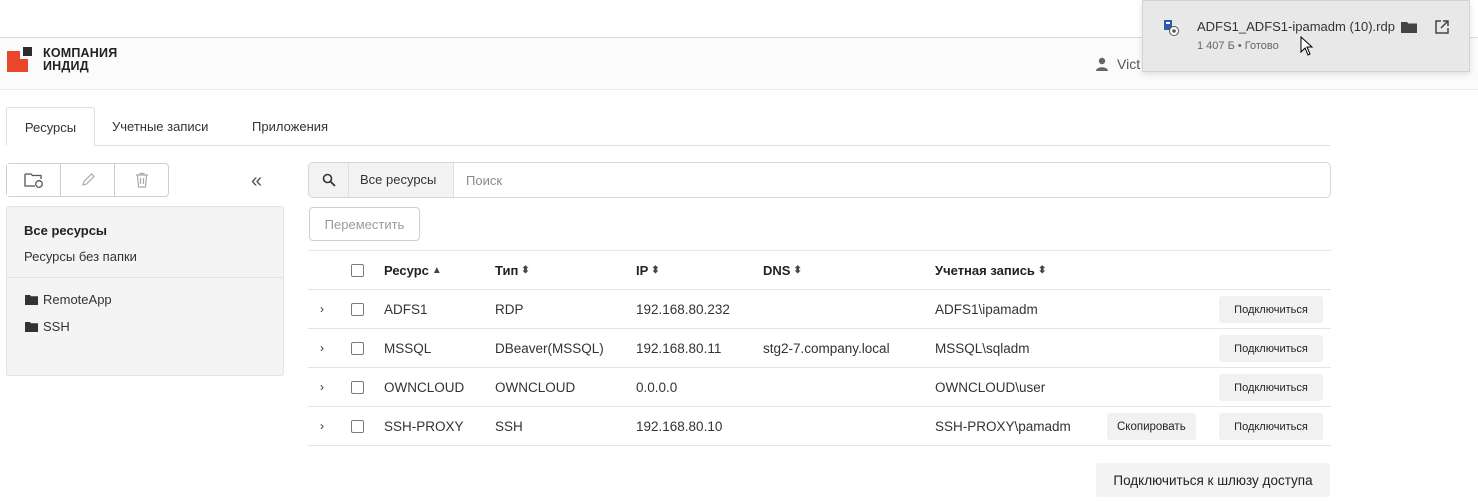 This screenshot has height=501, width=1478. I want to click on rdp-file-icon, so click(1172, 29).